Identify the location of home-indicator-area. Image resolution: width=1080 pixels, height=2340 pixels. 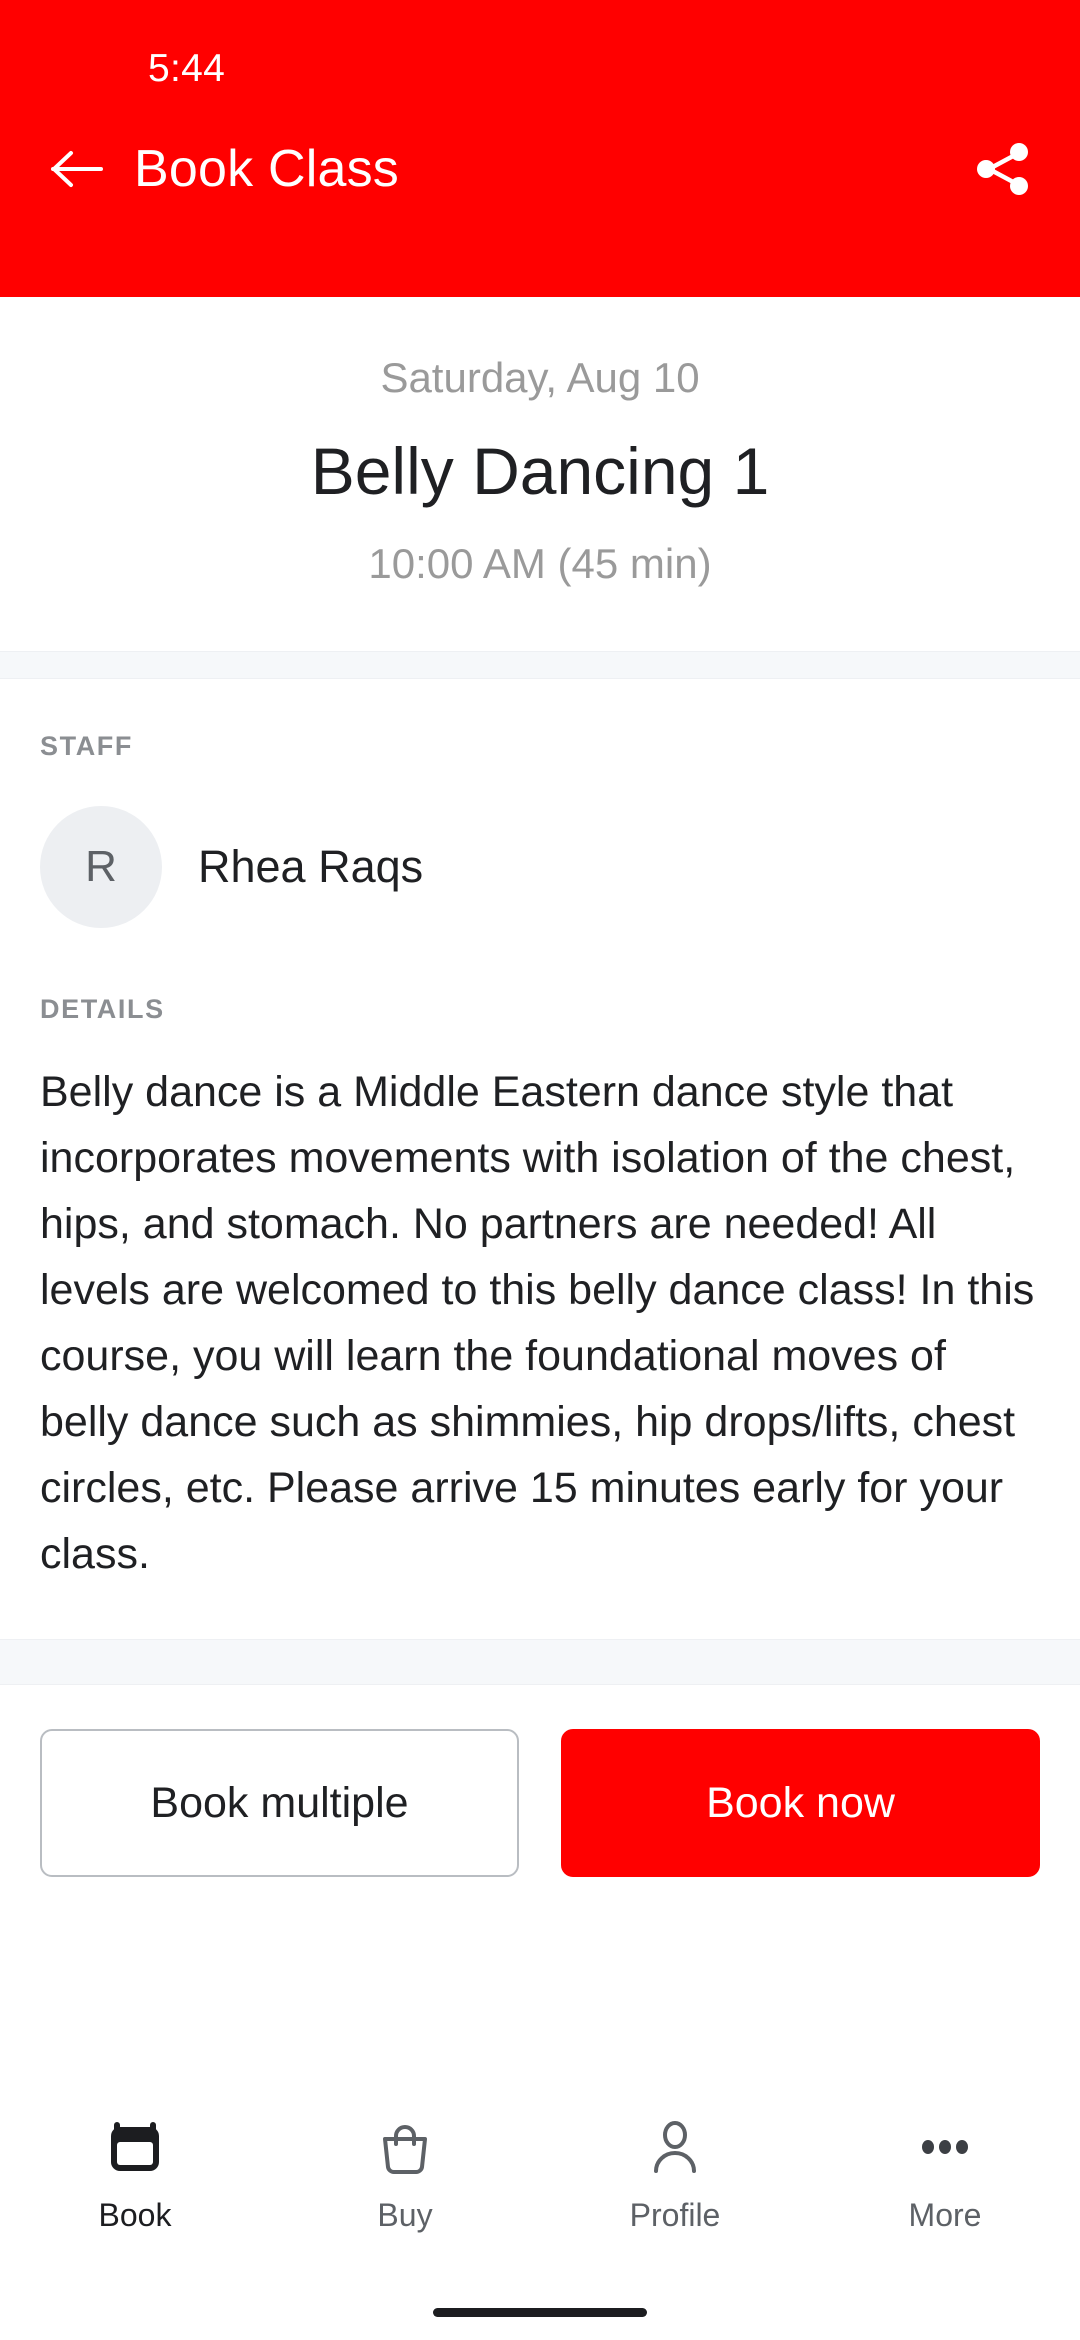
(540, 2312).